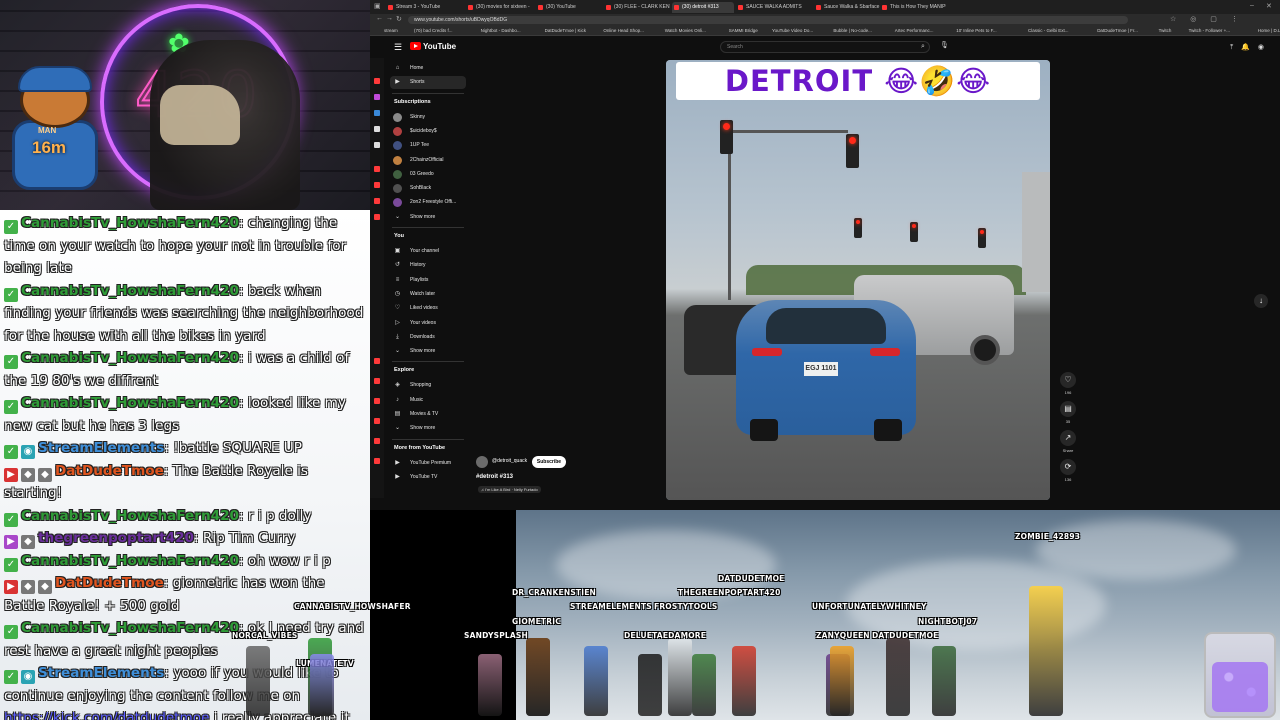  I want to click on next-short-icon: ↓, so click(1261, 301).